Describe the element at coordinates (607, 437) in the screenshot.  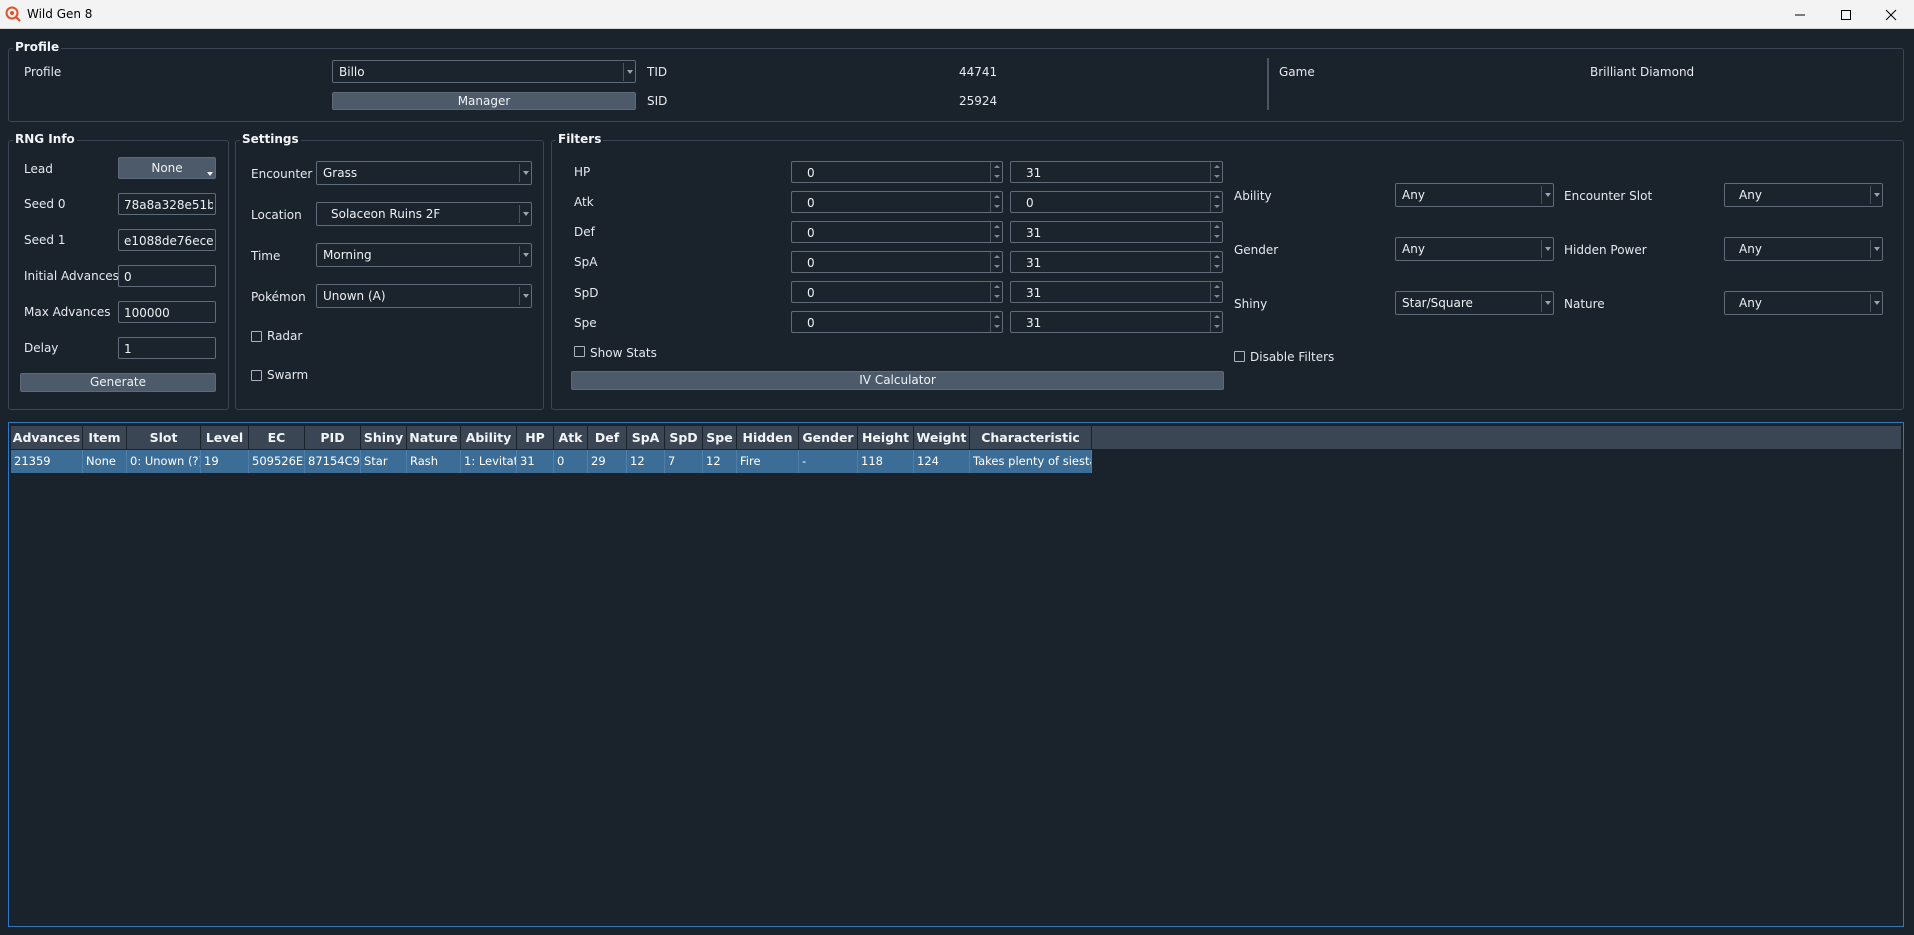
I see `column-header-def: Def` at that location.